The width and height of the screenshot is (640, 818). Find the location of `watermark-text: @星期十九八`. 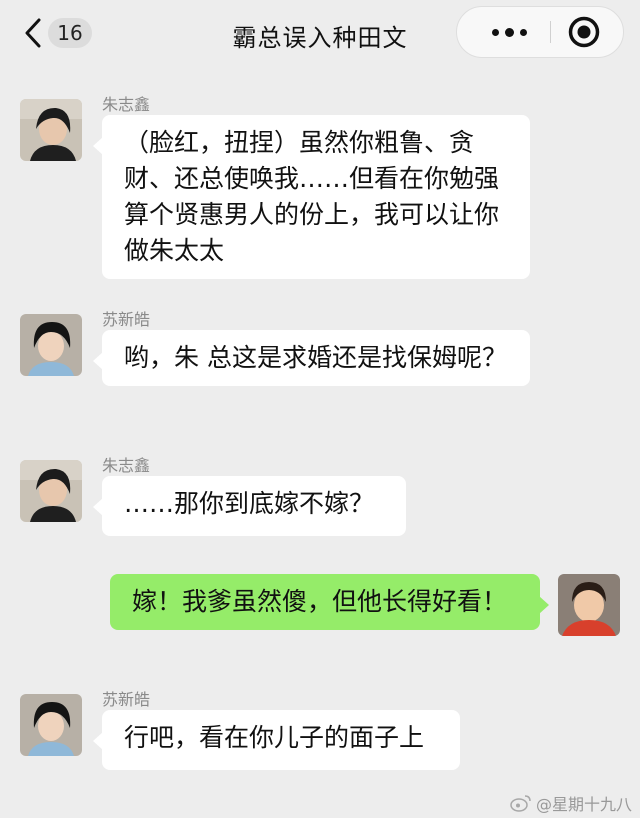

watermark-text: @星期十九八 is located at coordinates (583, 804).